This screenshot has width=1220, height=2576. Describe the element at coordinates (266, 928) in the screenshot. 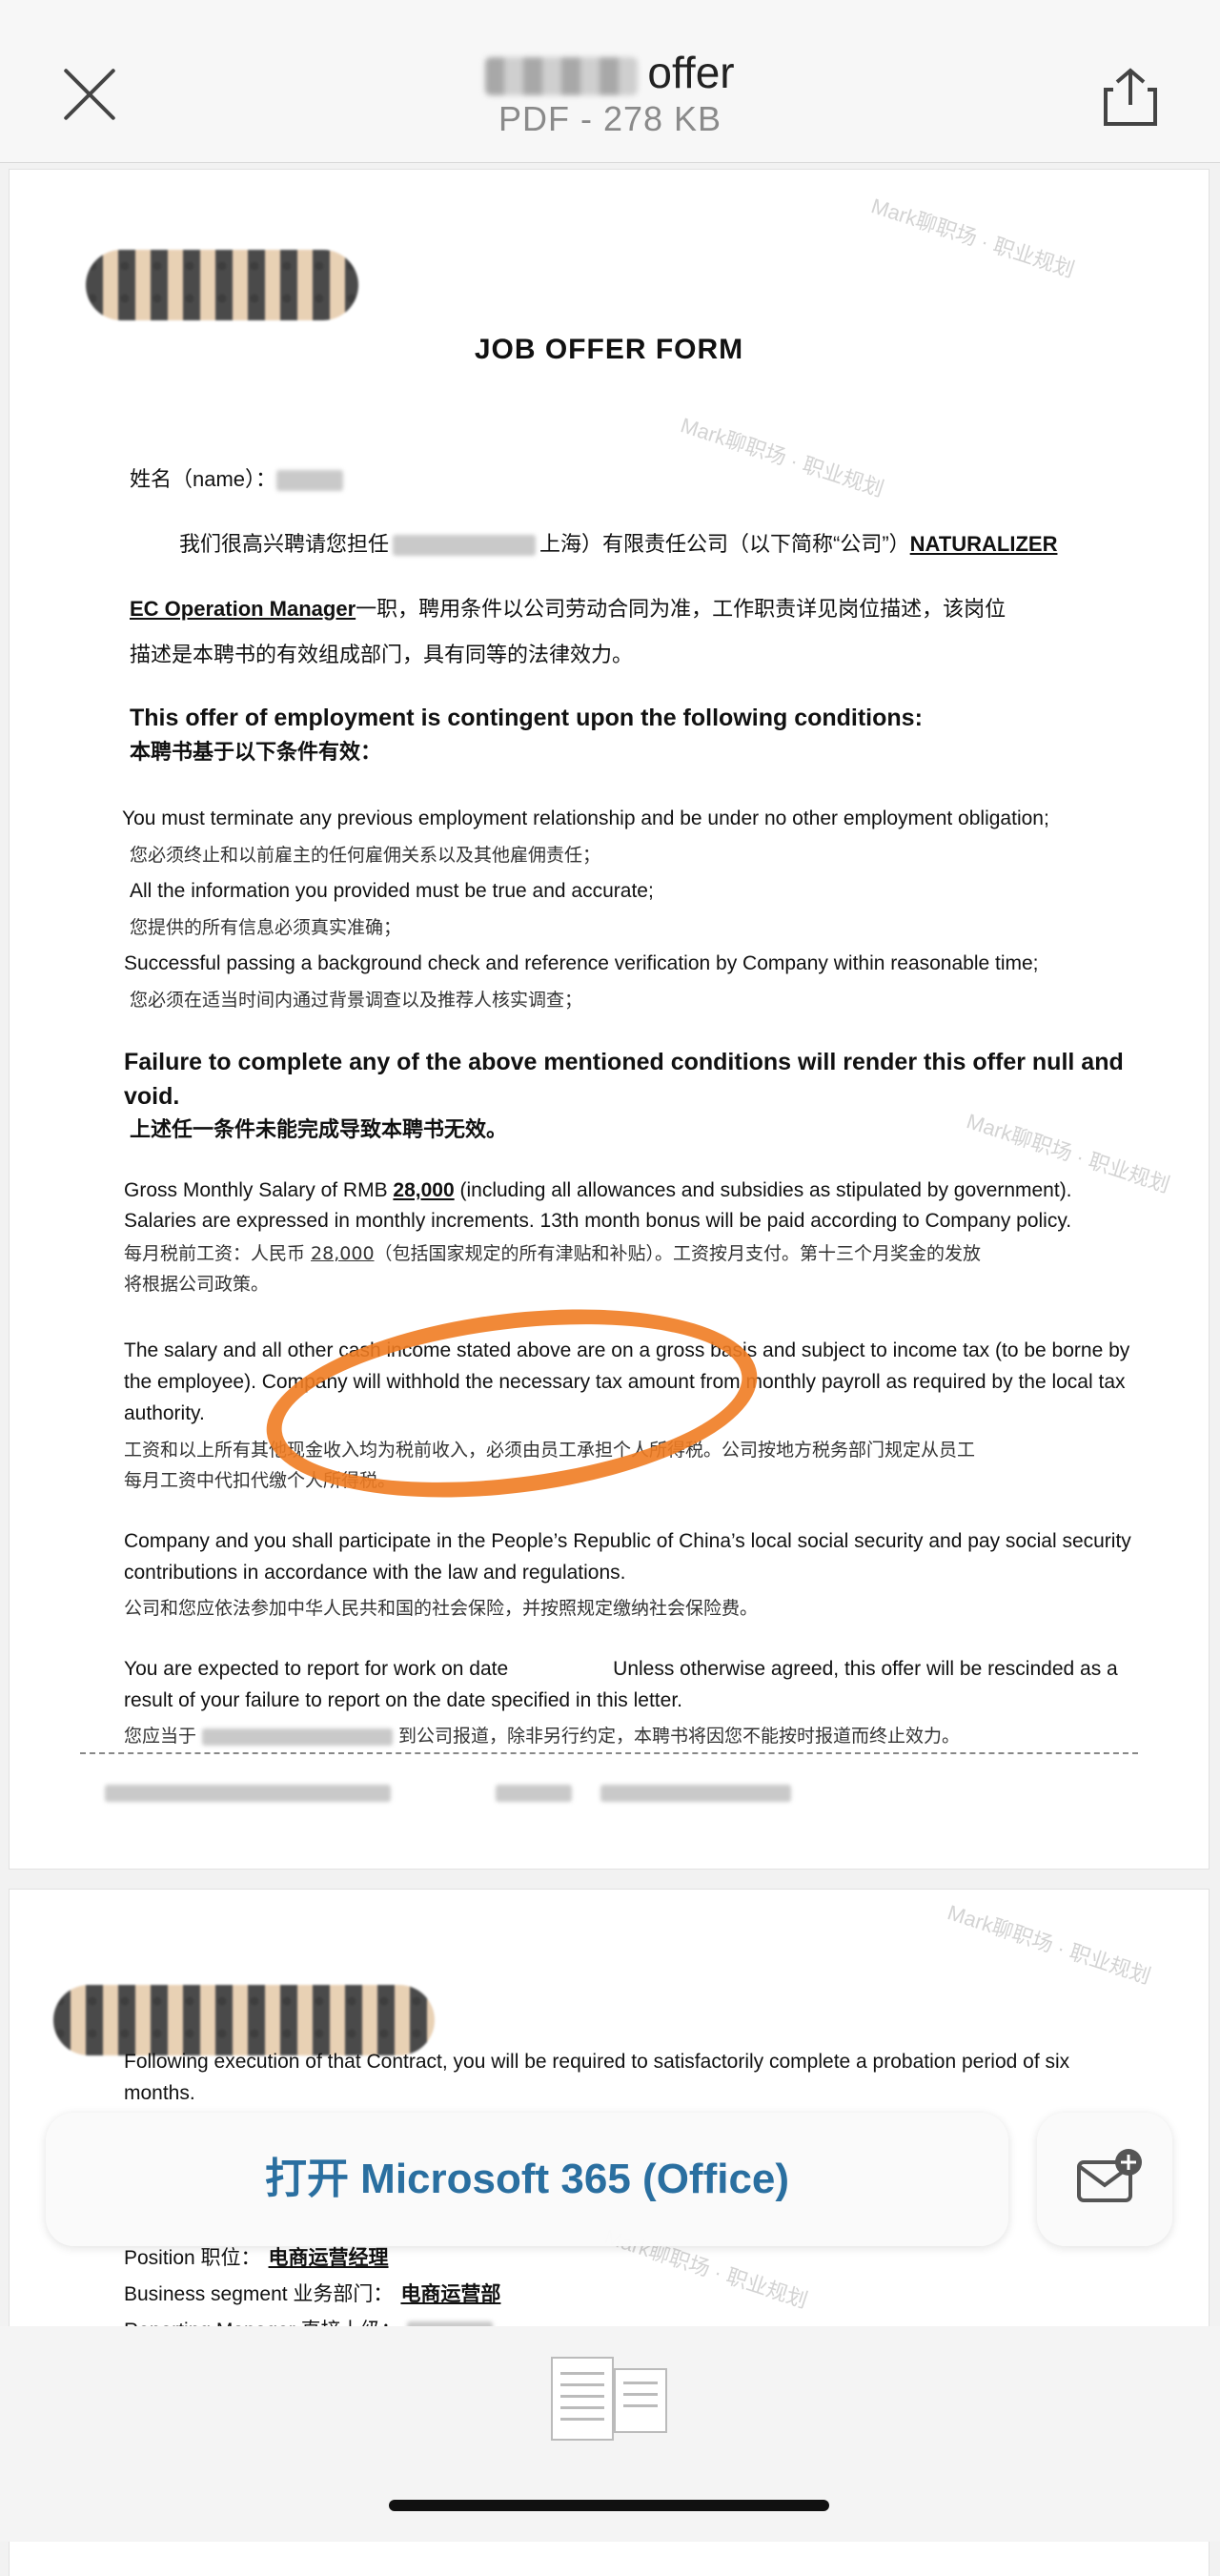

I see `condition-2-cn: 您提供的所有信息必须真实准确；` at that location.